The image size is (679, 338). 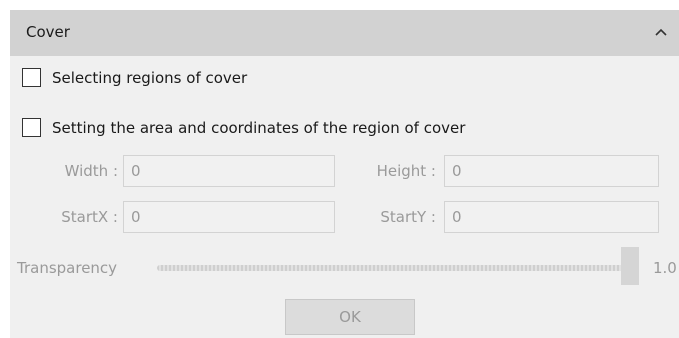 I want to click on ok-button: OK, so click(x=350, y=317).